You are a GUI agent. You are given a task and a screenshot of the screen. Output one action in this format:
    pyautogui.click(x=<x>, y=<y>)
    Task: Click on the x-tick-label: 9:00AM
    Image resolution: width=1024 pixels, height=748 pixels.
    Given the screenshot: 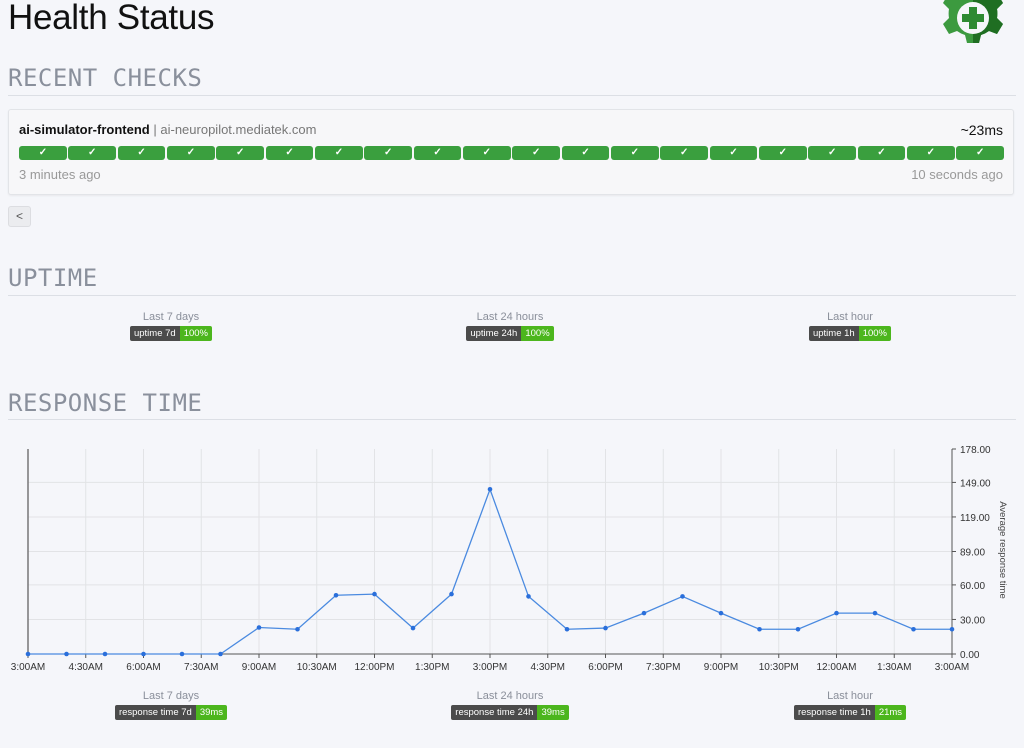 What is the action you would take?
    pyautogui.click(x=259, y=667)
    